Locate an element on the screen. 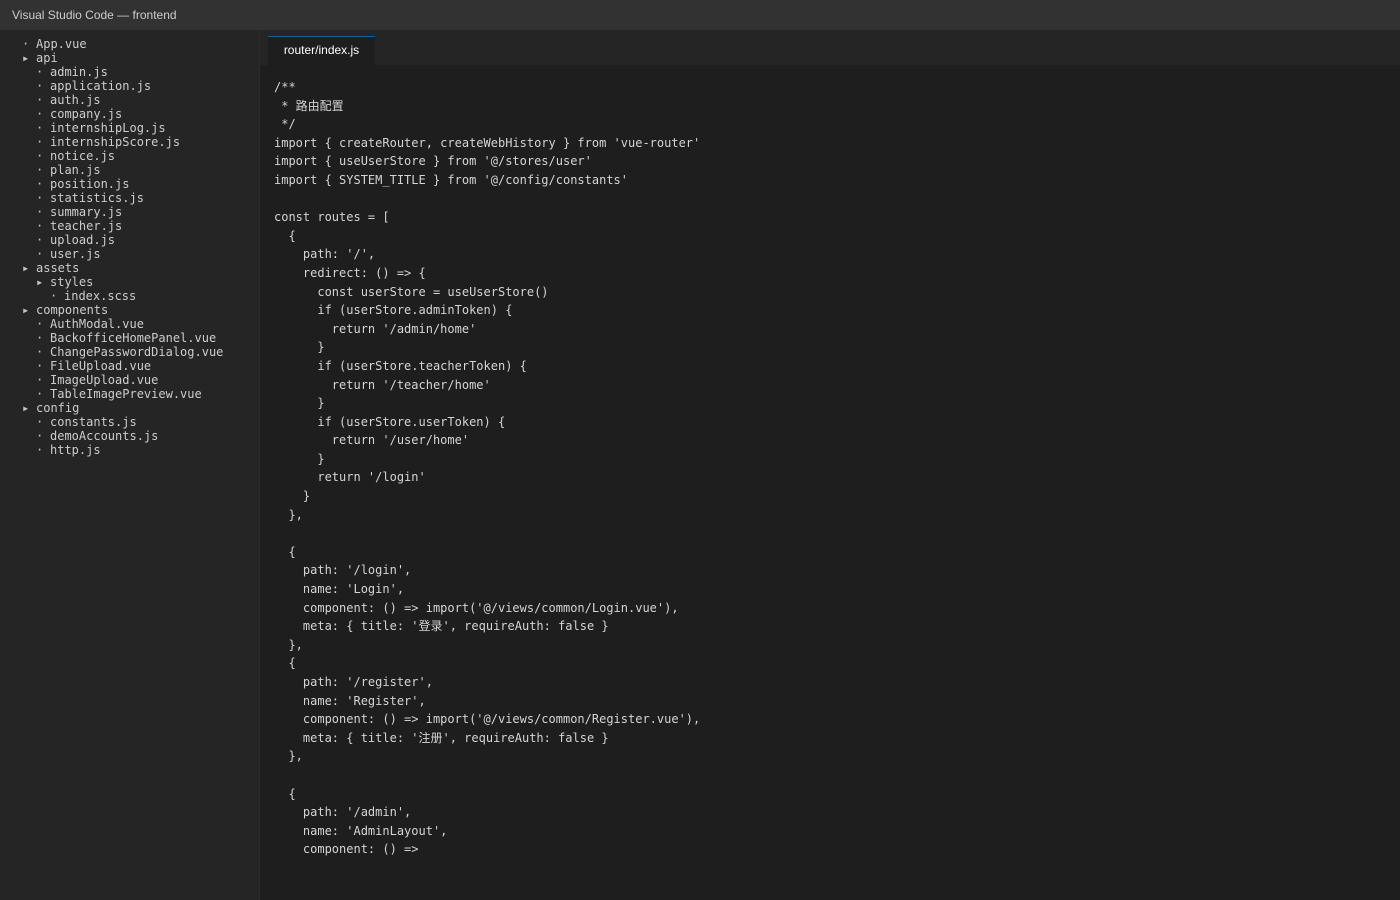 This screenshot has width=1400, height=900. tree-file: · internshipScore.js is located at coordinates (122, 142).